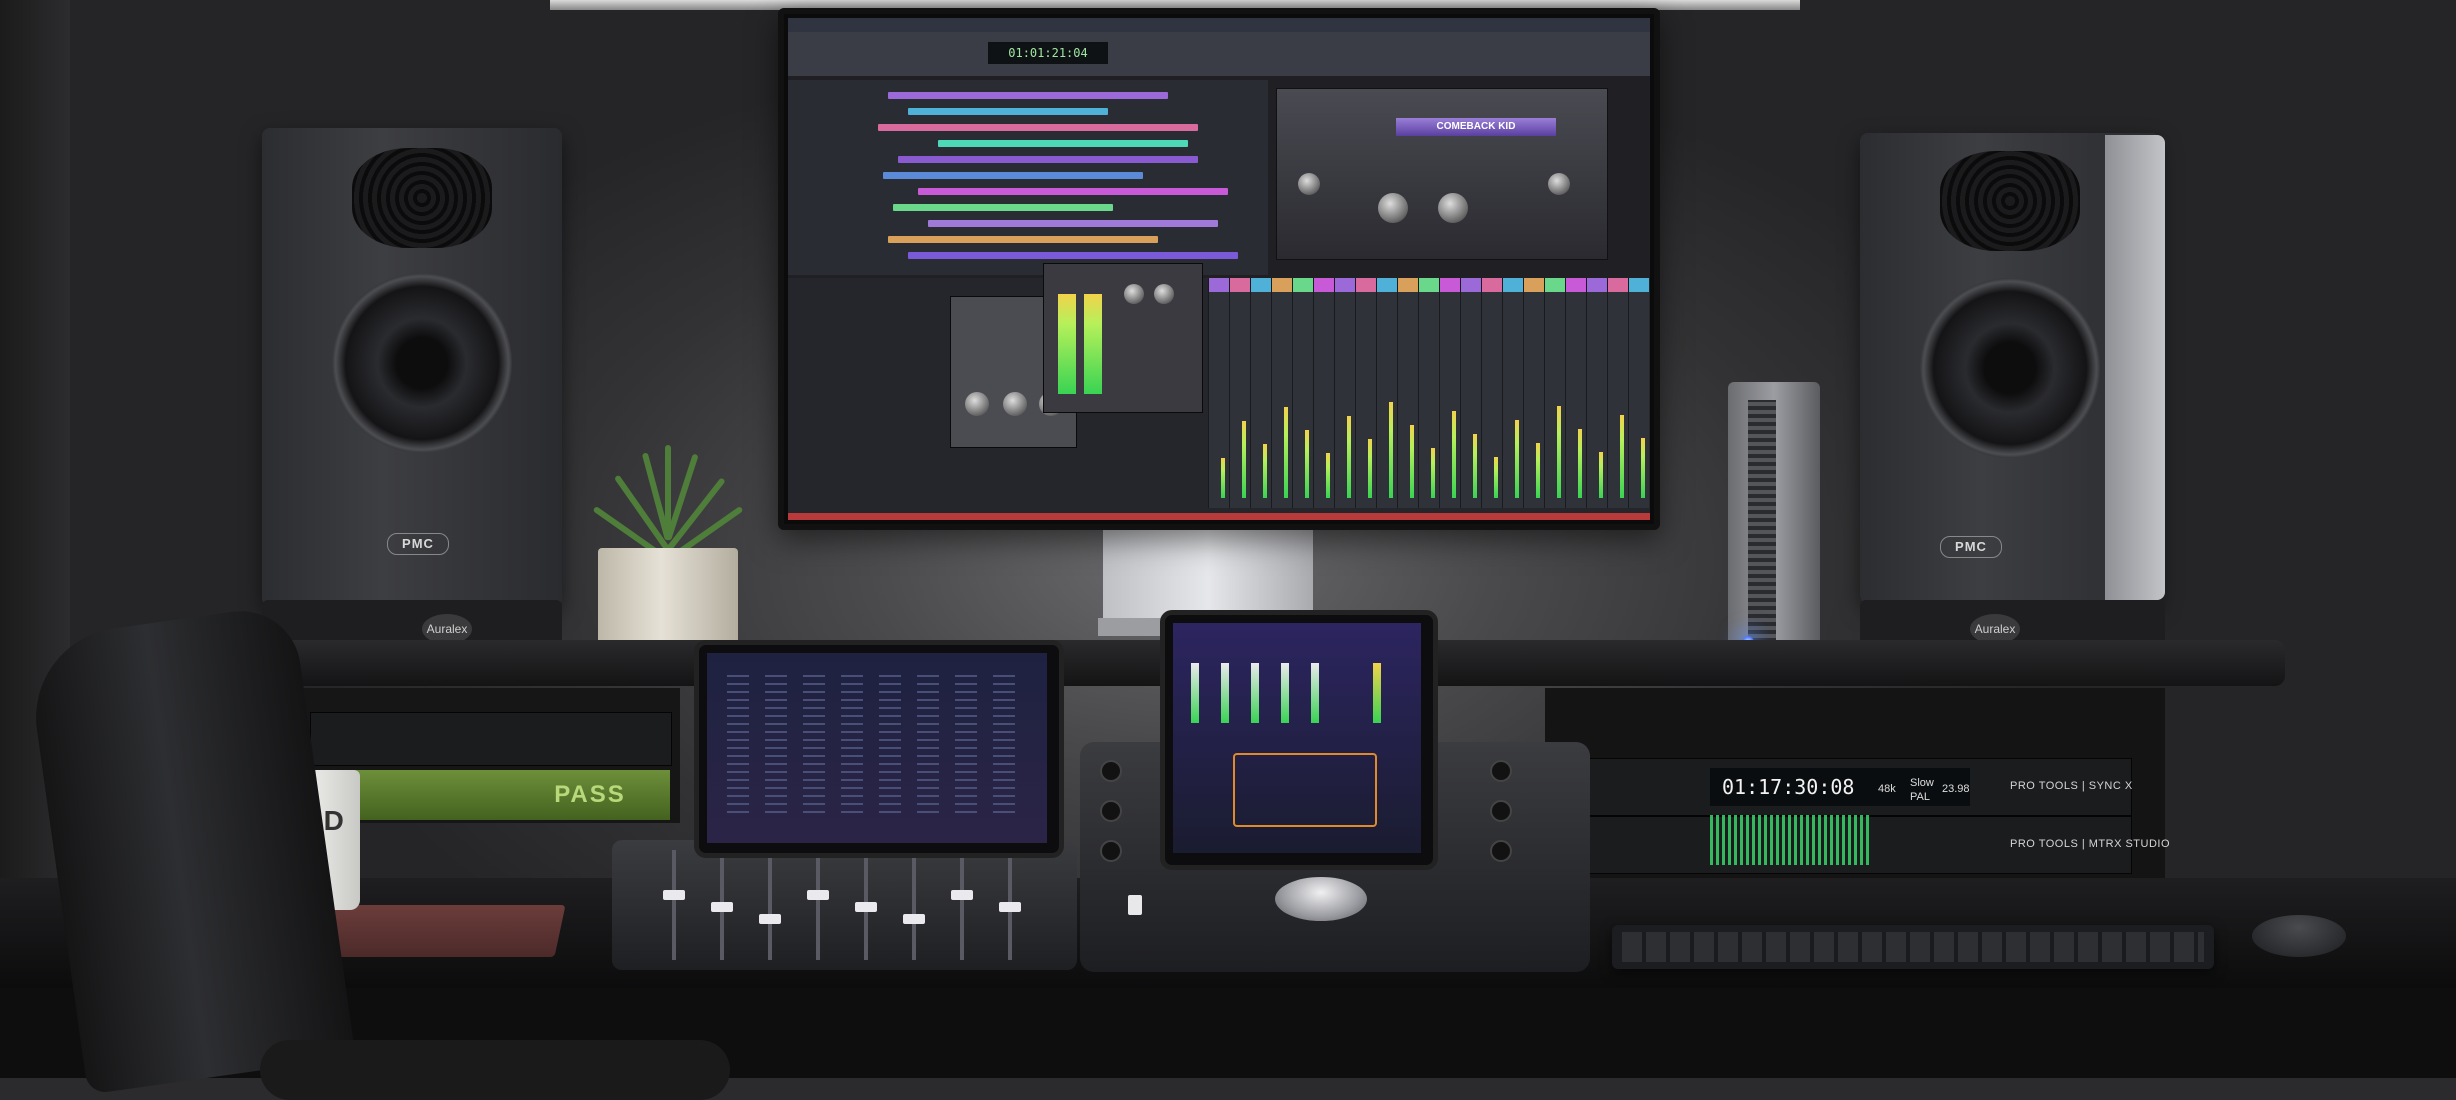 This screenshot has width=2456, height=1100. Describe the element at coordinates (1887, 789) in the screenshot. I see `sync-rate-readout: 48k` at that location.